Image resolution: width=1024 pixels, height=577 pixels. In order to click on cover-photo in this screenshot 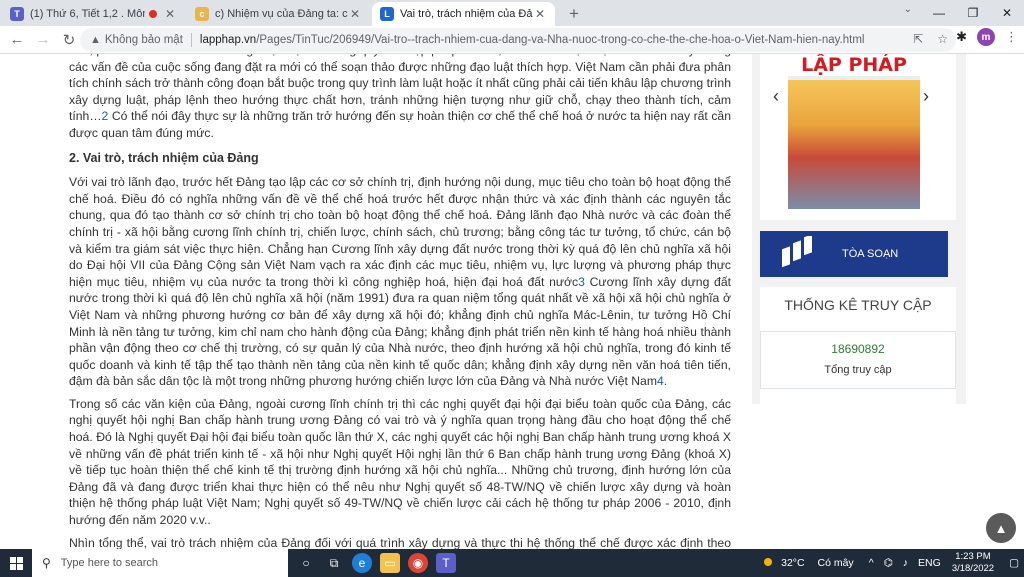, I will do `click(854, 144)`.